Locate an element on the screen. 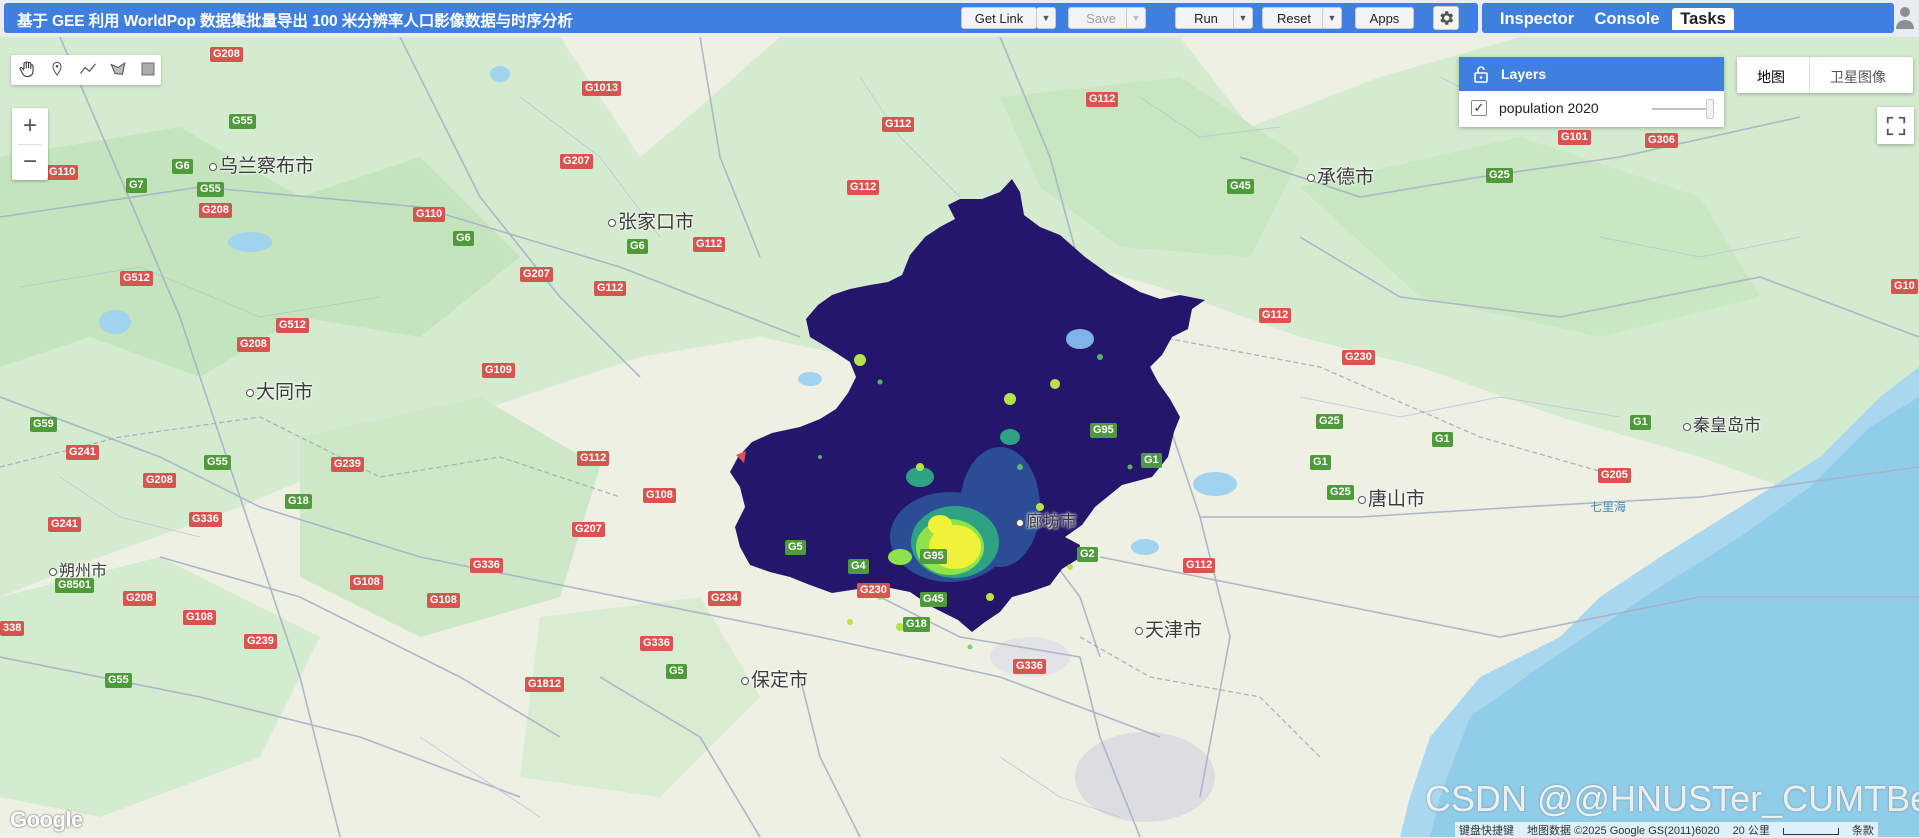  road-shield: G10 is located at coordinates (1904, 286).